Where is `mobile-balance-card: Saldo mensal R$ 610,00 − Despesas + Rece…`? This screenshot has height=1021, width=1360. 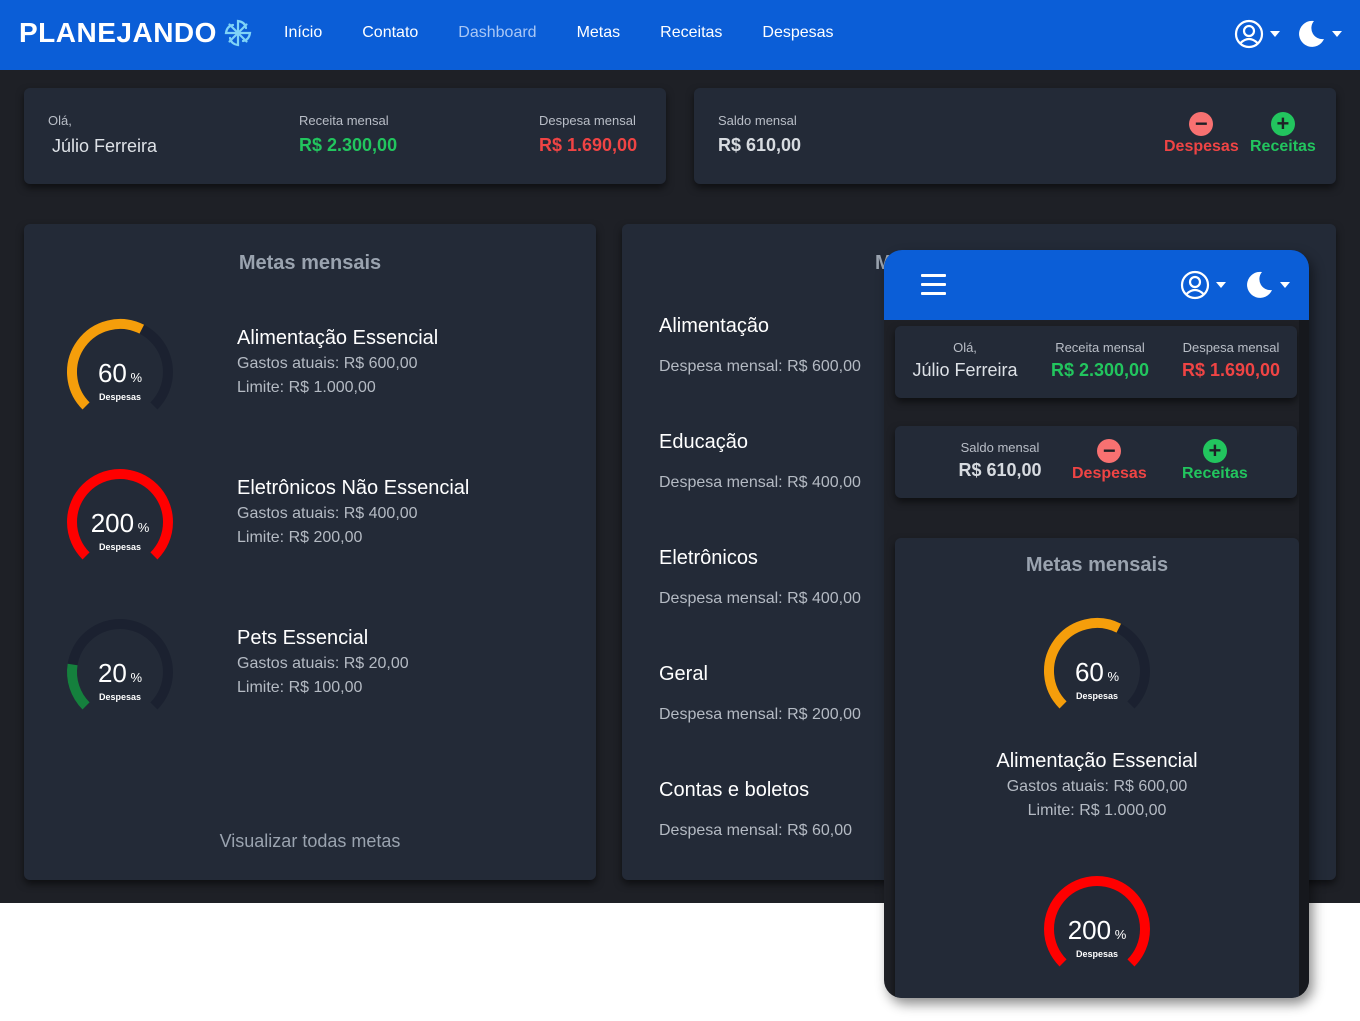 mobile-balance-card: Saldo mensal R$ 610,00 − Despesas + Rece… is located at coordinates (1096, 462).